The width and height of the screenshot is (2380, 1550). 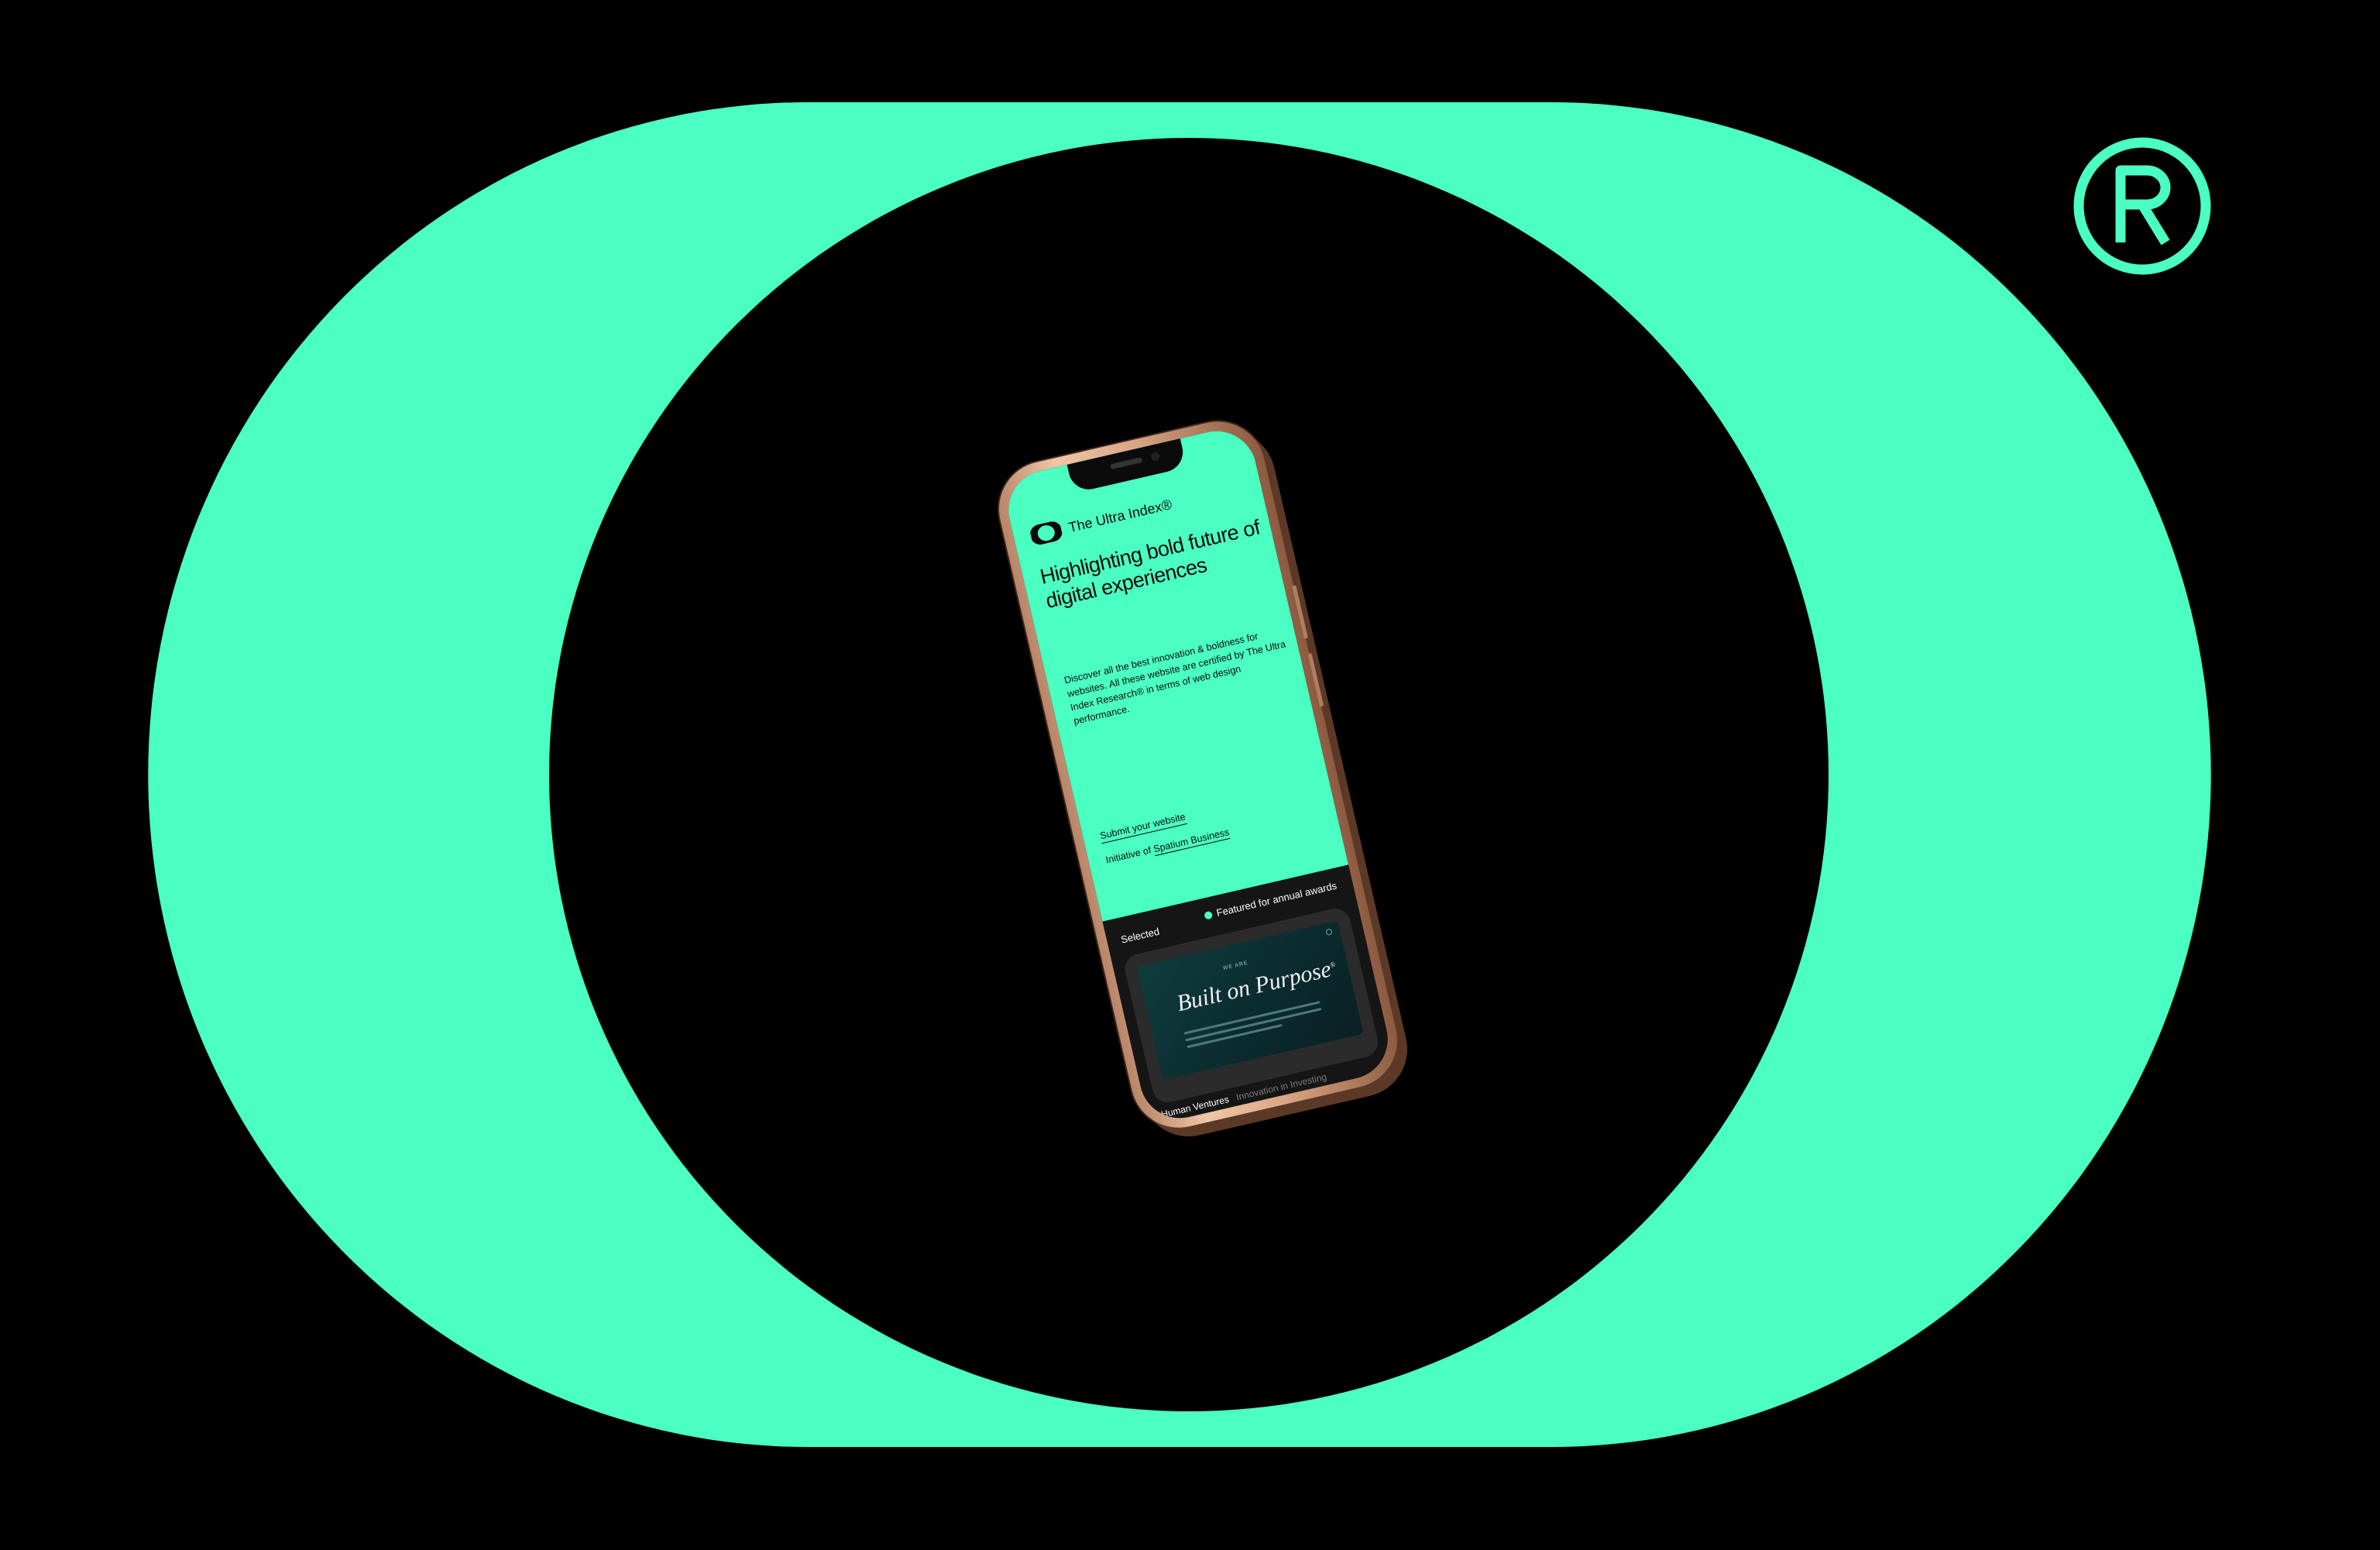 I want to click on preview-title-mark: ®, so click(x=1332, y=965).